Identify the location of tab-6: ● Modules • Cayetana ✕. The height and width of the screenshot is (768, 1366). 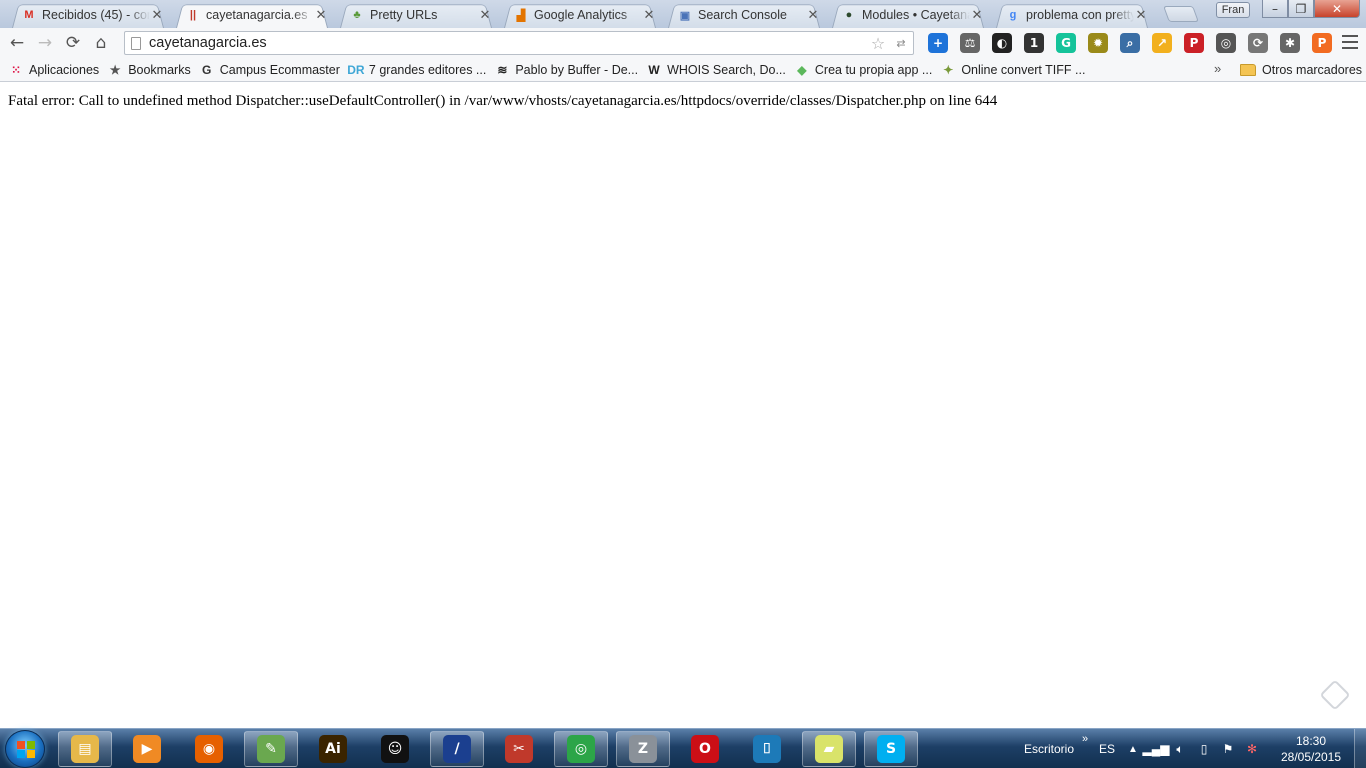
(908, 15).